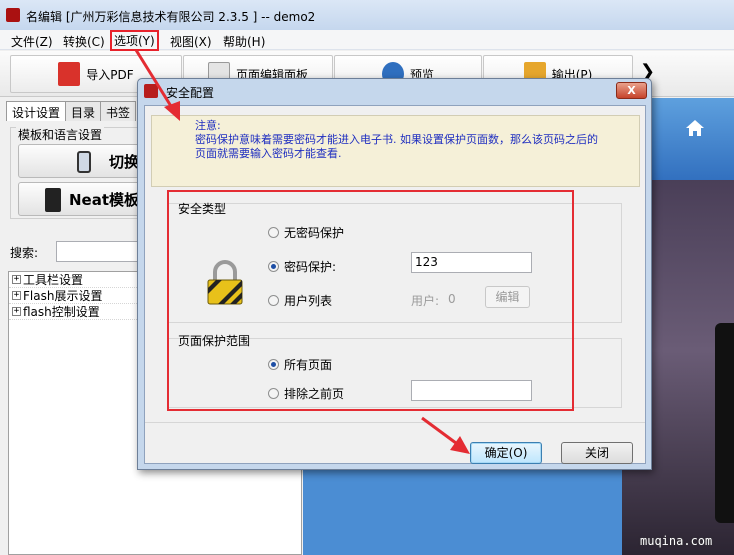  I want to click on left-tabs: 设计设置 目录 书签, so click(71, 111).